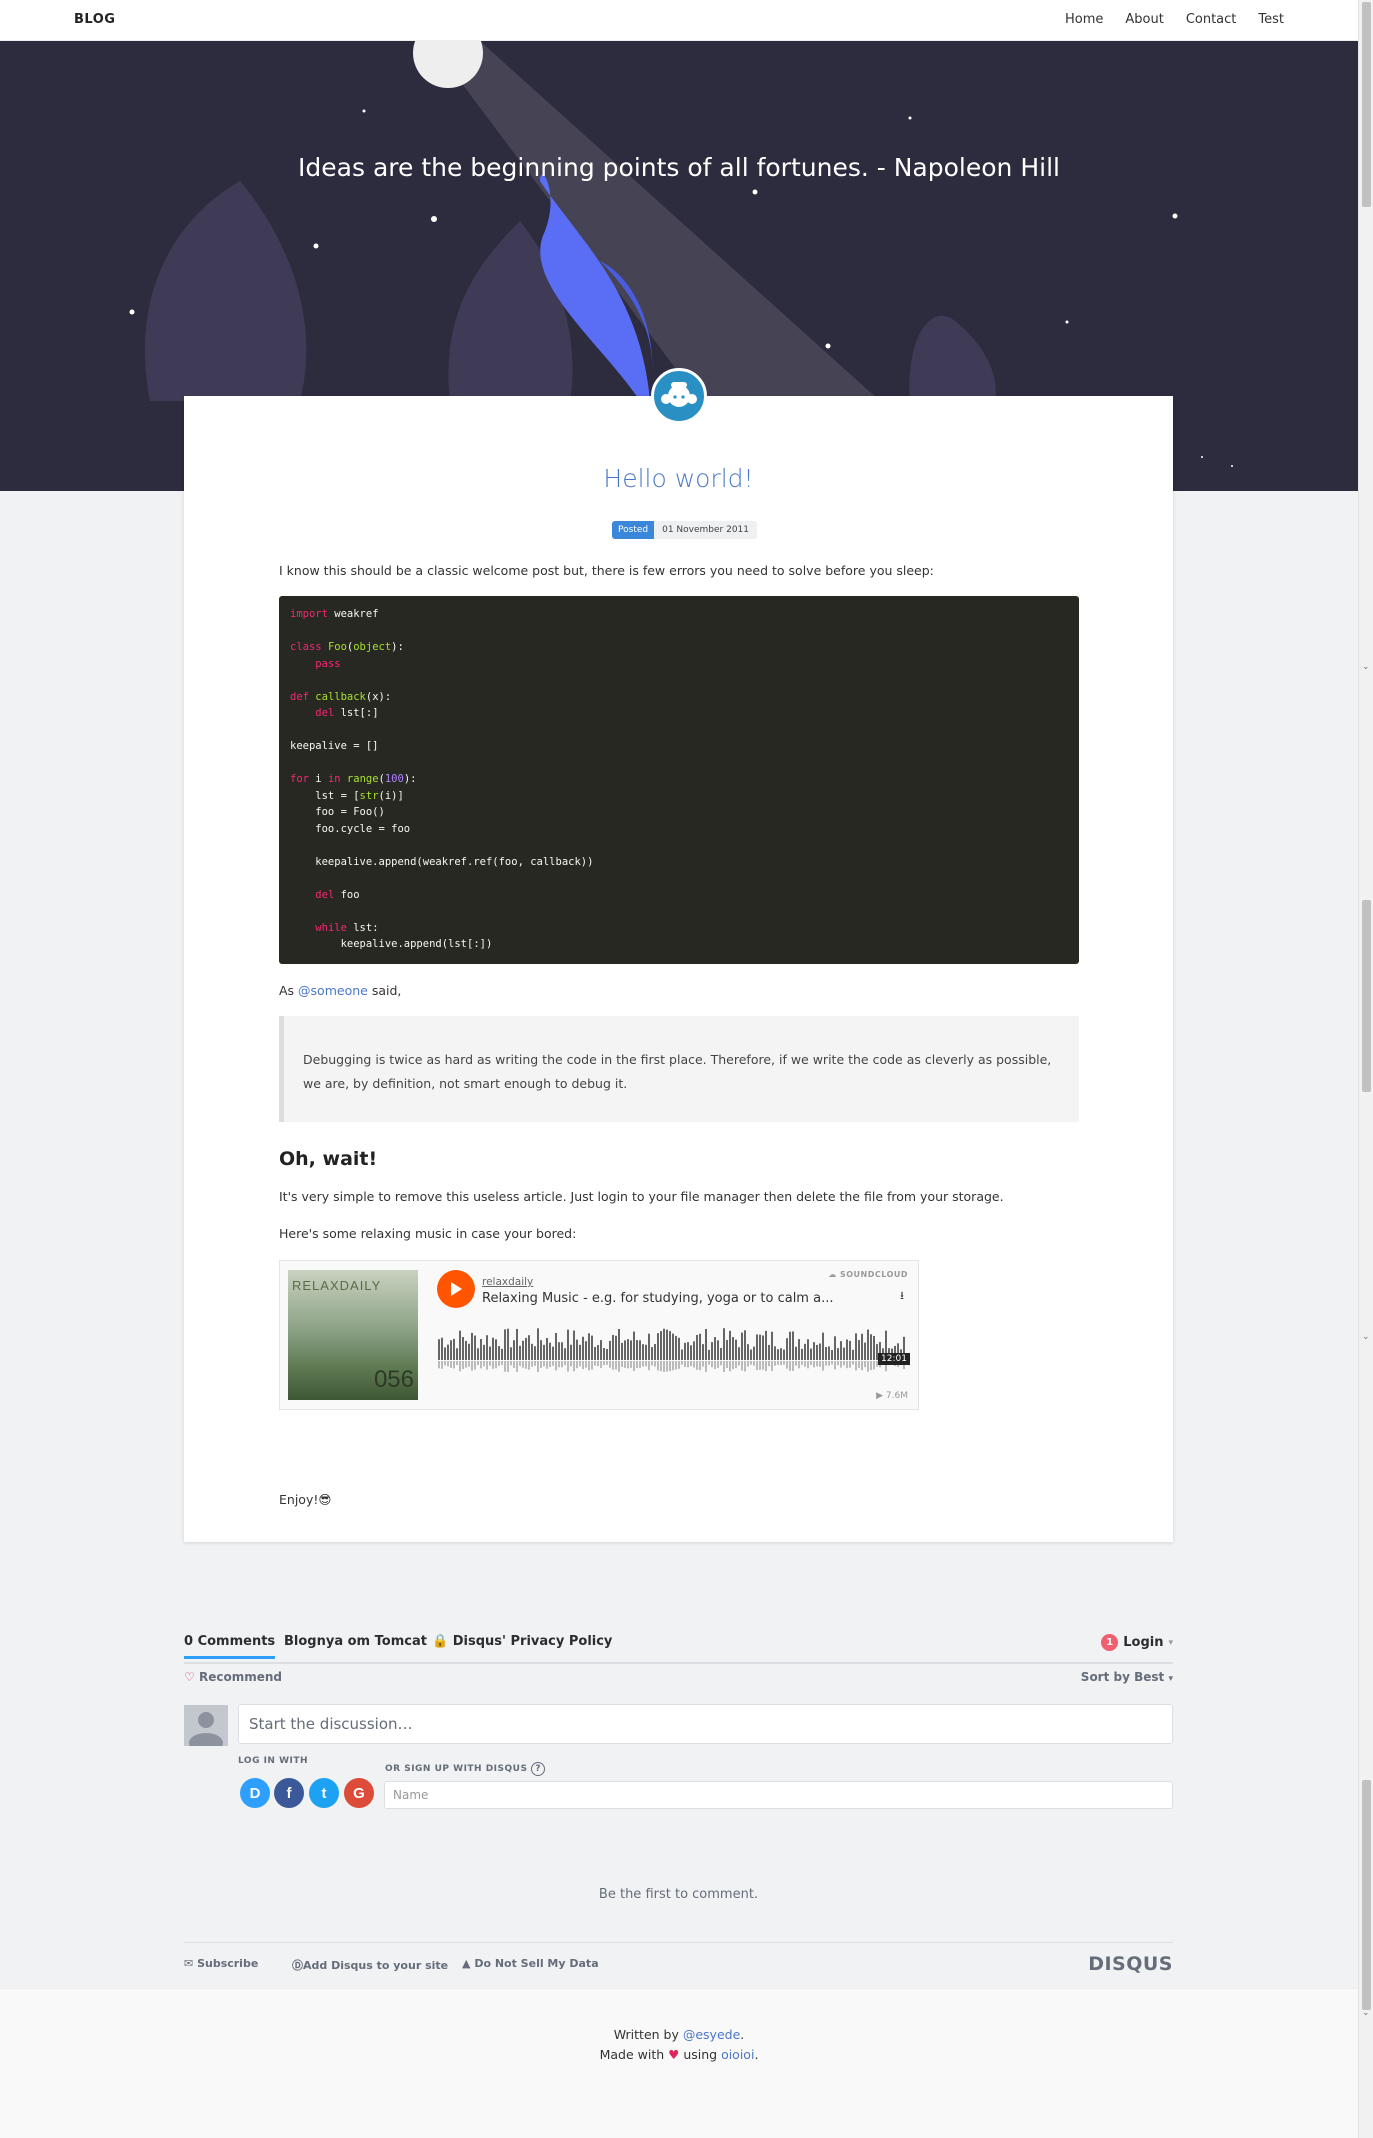 The width and height of the screenshot is (1373, 2138). What do you see at coordinates (778, 1795) in the screenshot?
I see `name-field: Name` at bounding box center [778, 1795].